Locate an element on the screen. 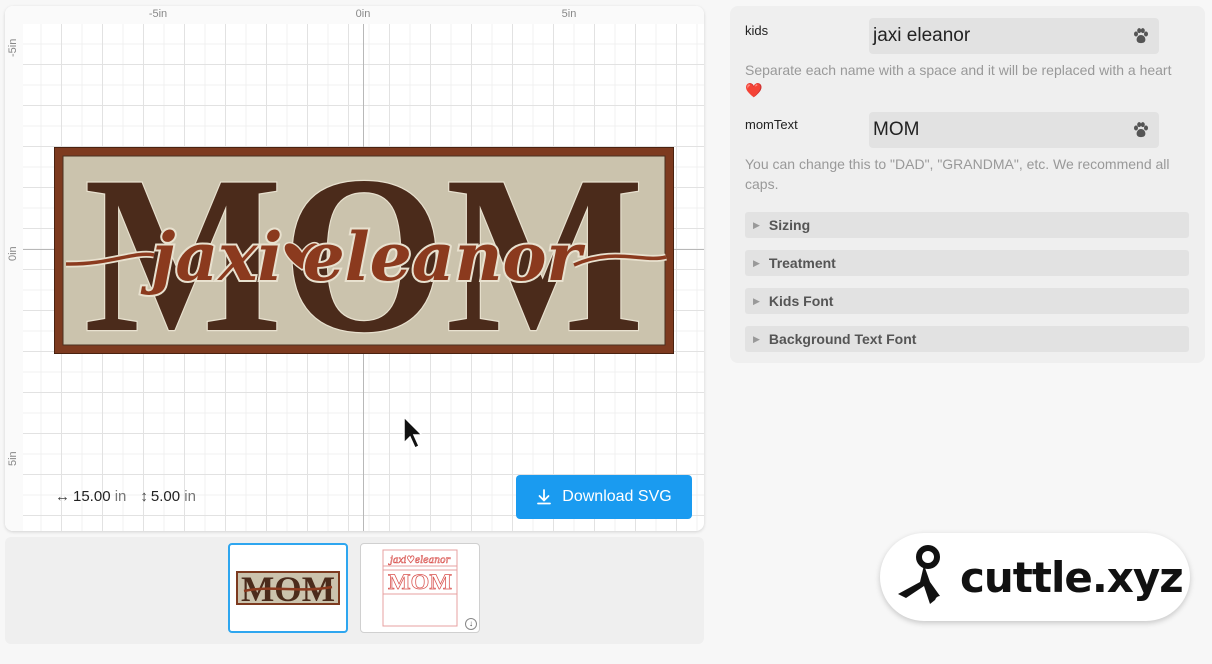 The height and width of the screenshot is (664, 1212). section-treatment-label: Treatment is located at coordinates (802, 263).